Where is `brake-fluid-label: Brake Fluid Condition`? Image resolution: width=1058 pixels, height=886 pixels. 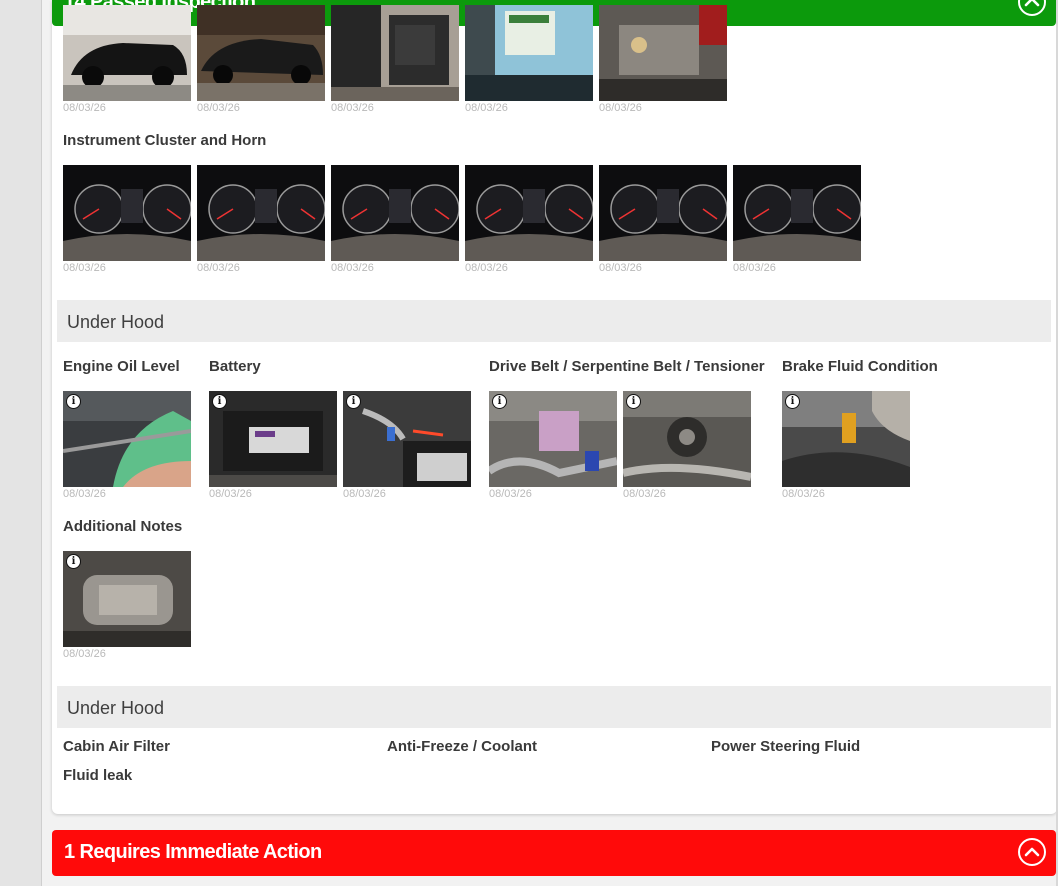
brake-fluid-label: Brake Fluid Condition is located at coordinates (860, 366).